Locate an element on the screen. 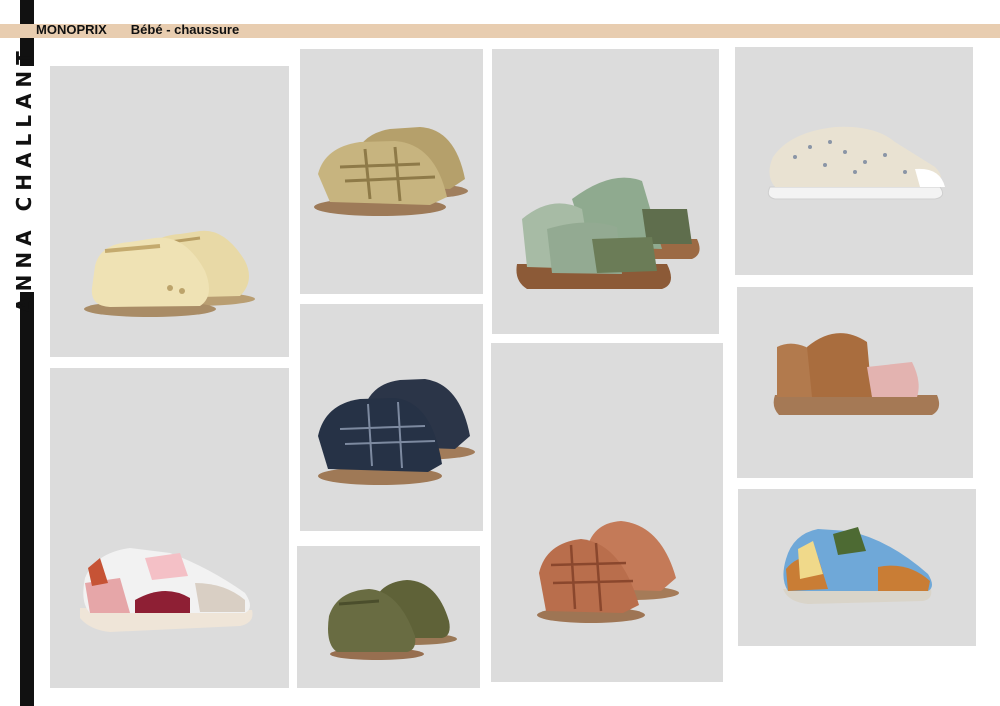 The width and height of the screenshot is (1000, 706). header: MONOPRIX Bébé - chaussure is located at coordinates (137, 29).